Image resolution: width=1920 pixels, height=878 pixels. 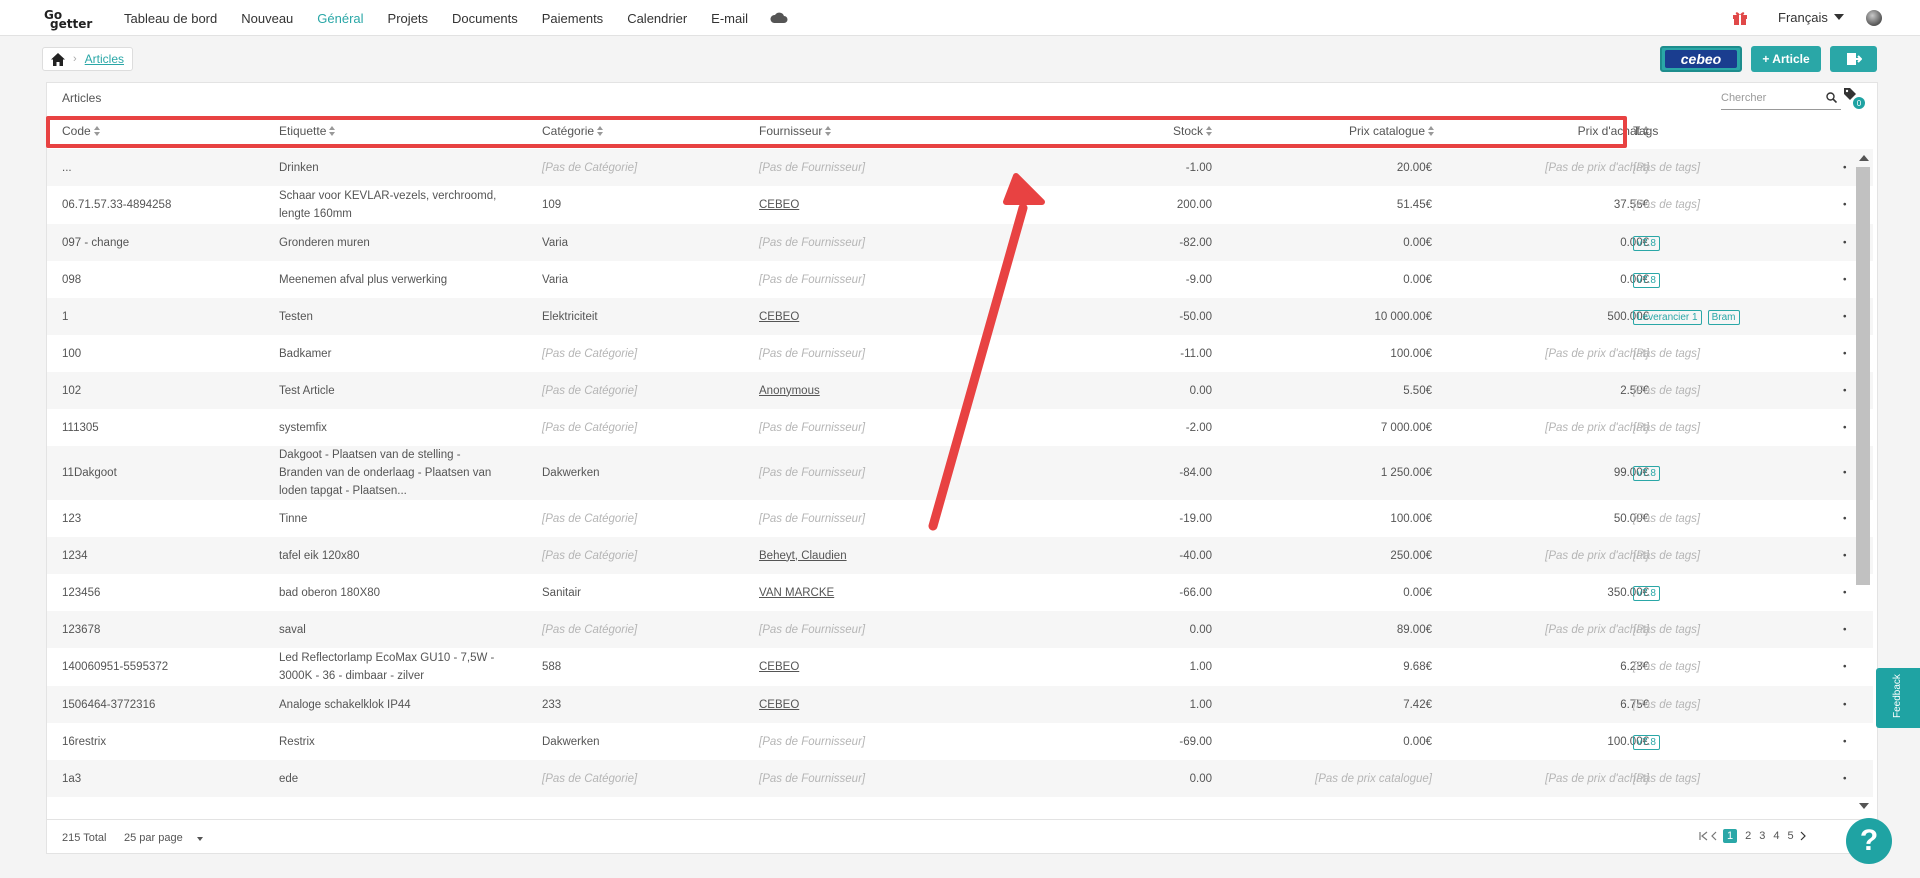 What do you see at coordinates (1701, 59) in the screenshot?
I see `cebeo-import-button: cebeo` at bounding box center [1701, 59].